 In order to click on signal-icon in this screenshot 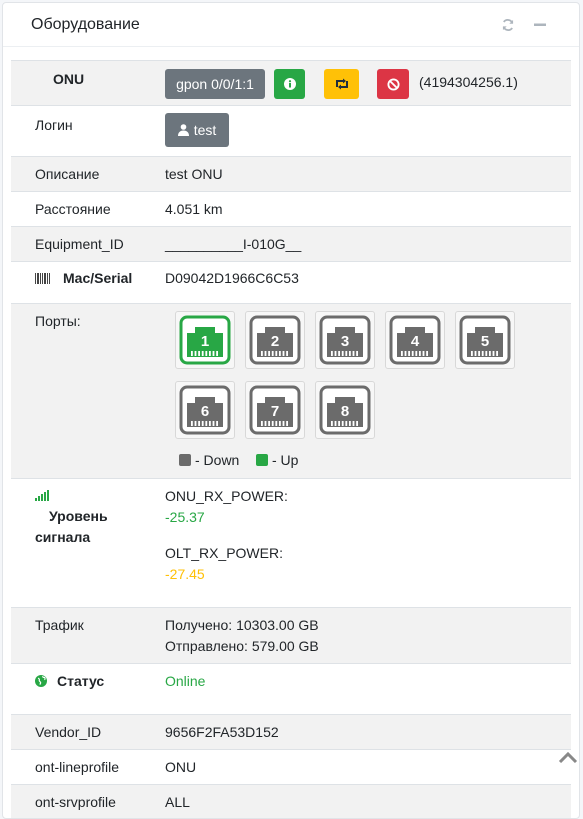, I will do `click(42, 495)`.